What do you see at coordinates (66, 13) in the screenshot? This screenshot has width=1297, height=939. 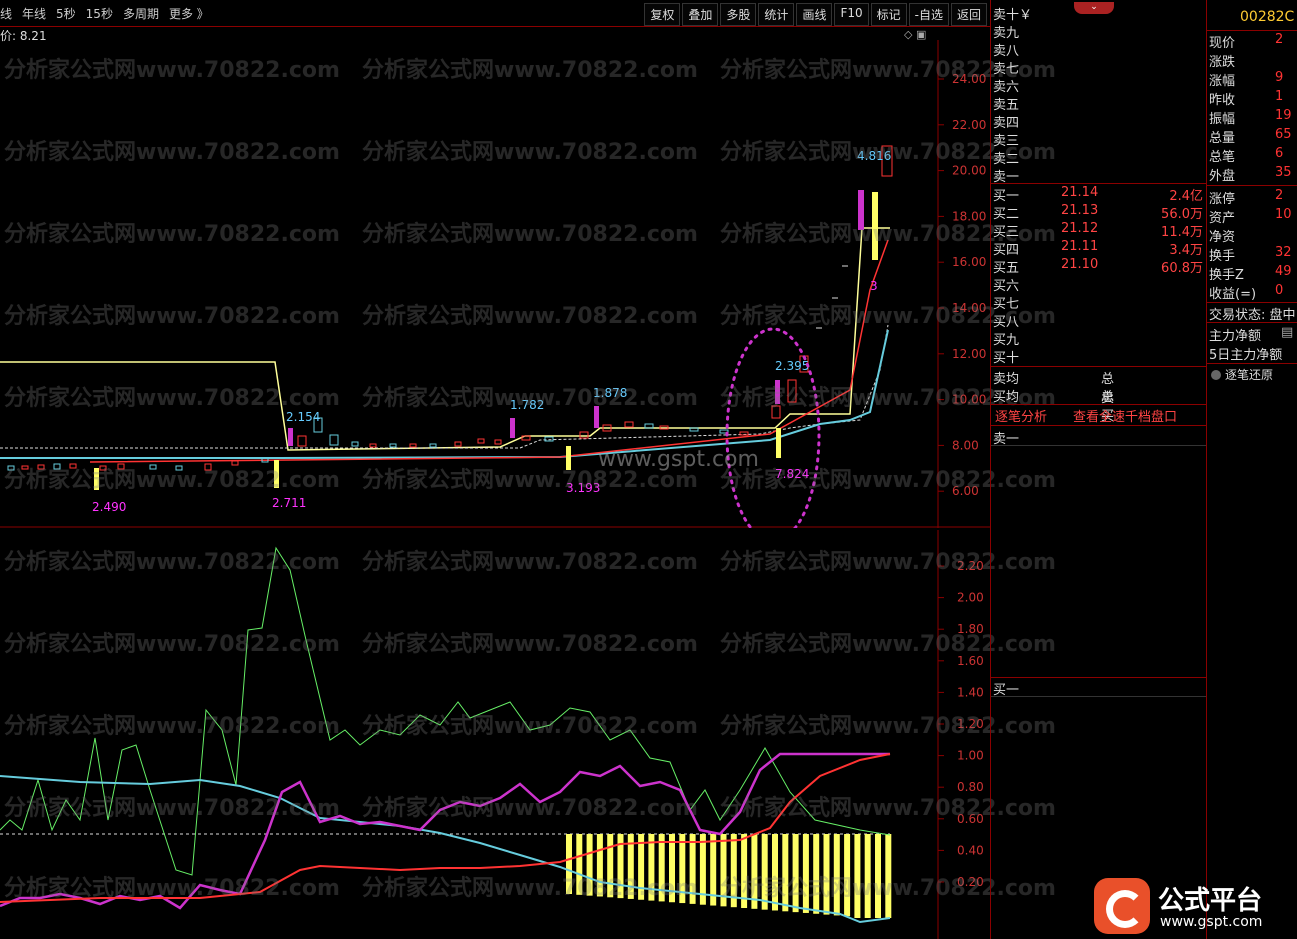 I see `period-5s: 5秒` at bounding box center [66, 13].